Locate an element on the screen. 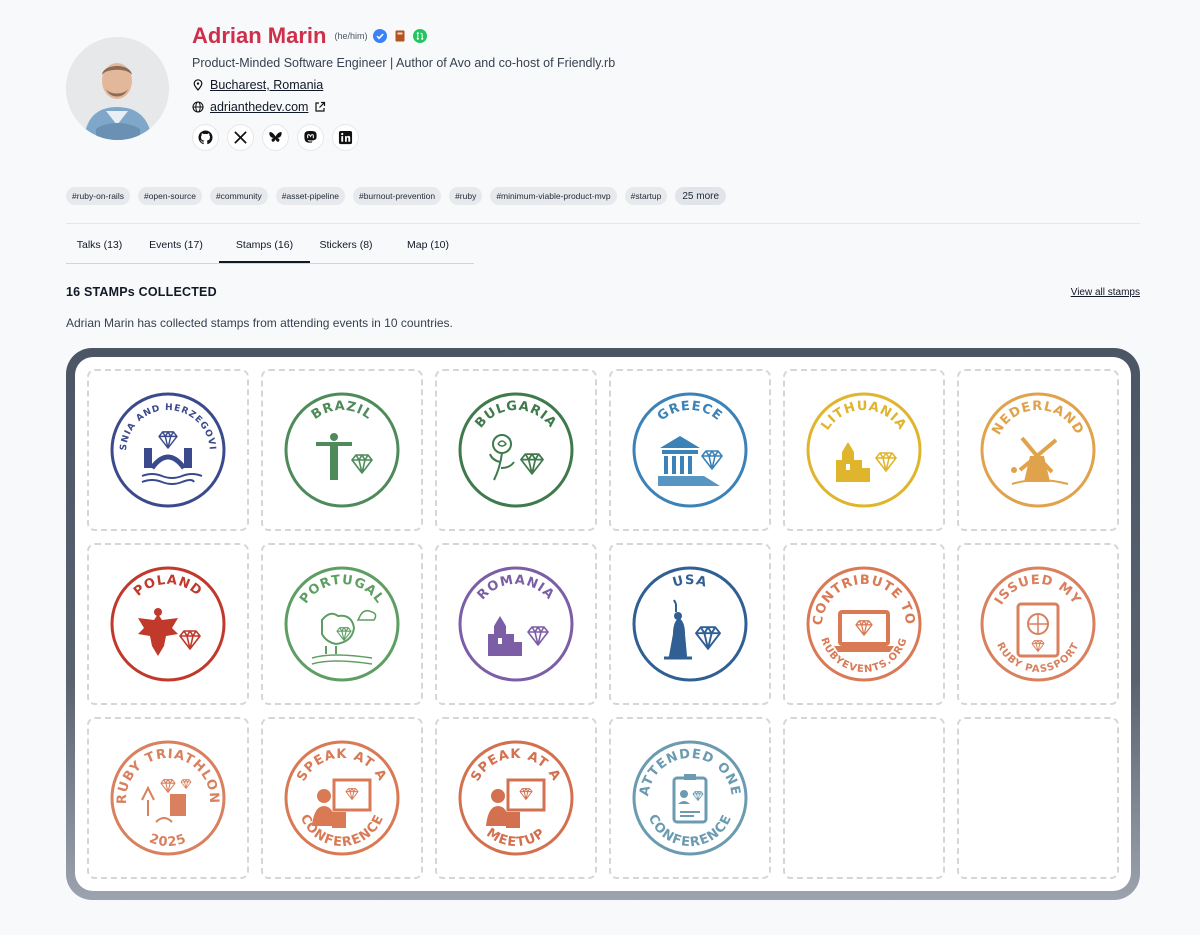  tag-chip: #startup is located at coordinates (646, 196).